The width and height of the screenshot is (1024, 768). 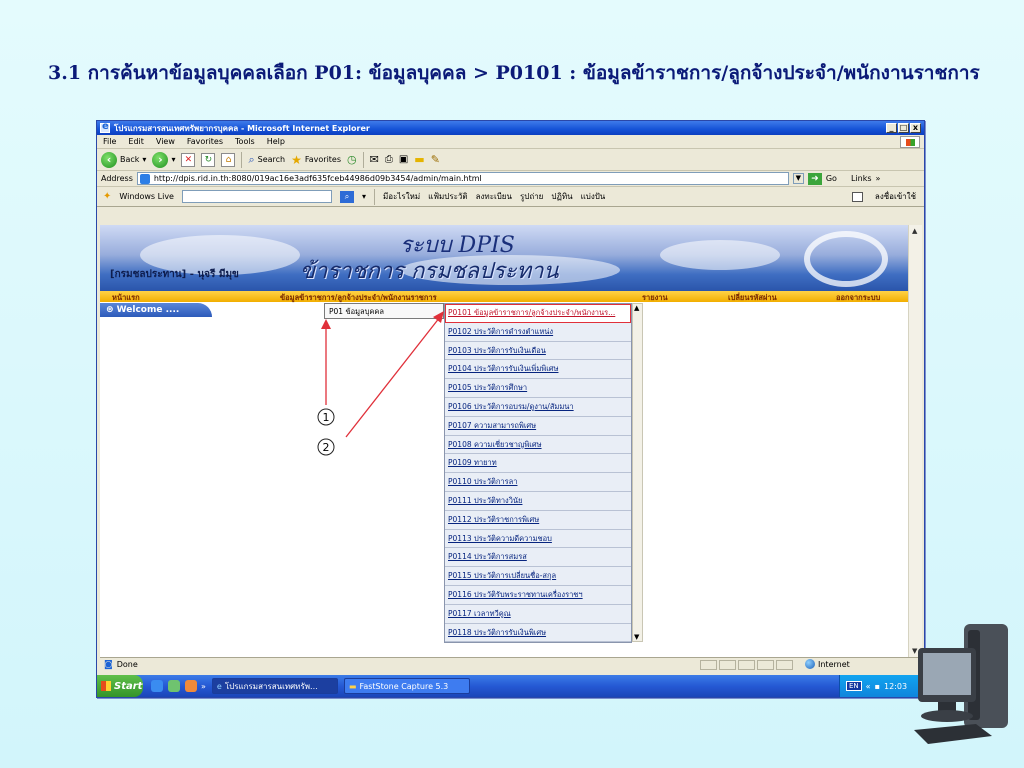 What do you see at coordinates (403, 159) in the screenshot?
I see `edit-icon: ▣` at bounding box center [403, 159].